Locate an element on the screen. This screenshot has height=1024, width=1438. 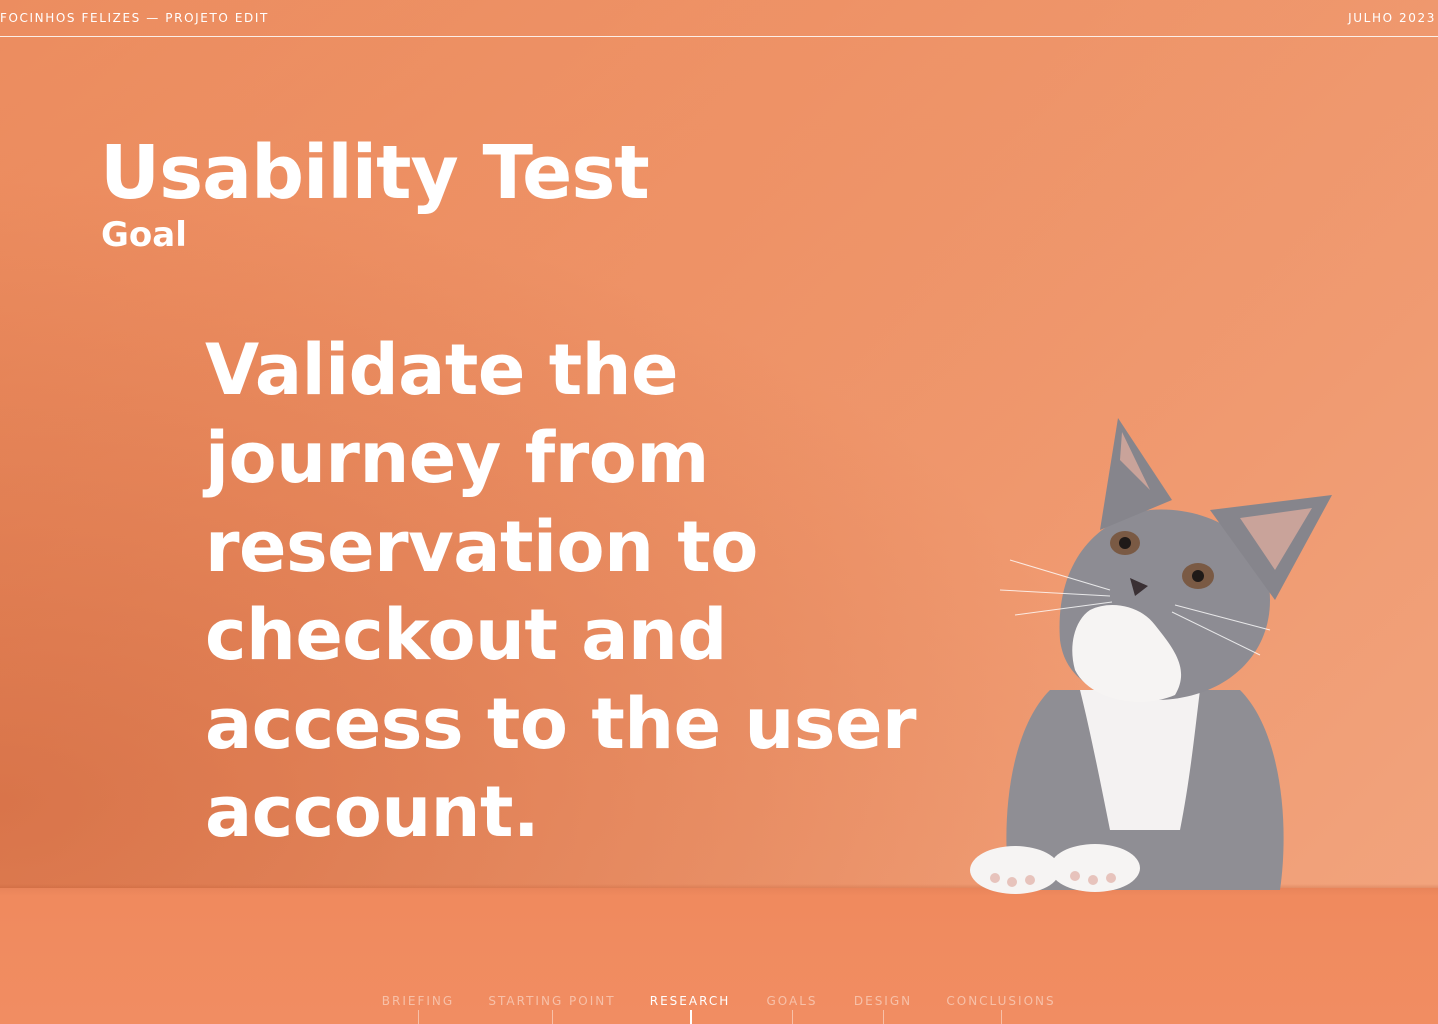
nav-item-briefing: BRIEFING is located at coordinates (418, 1001).